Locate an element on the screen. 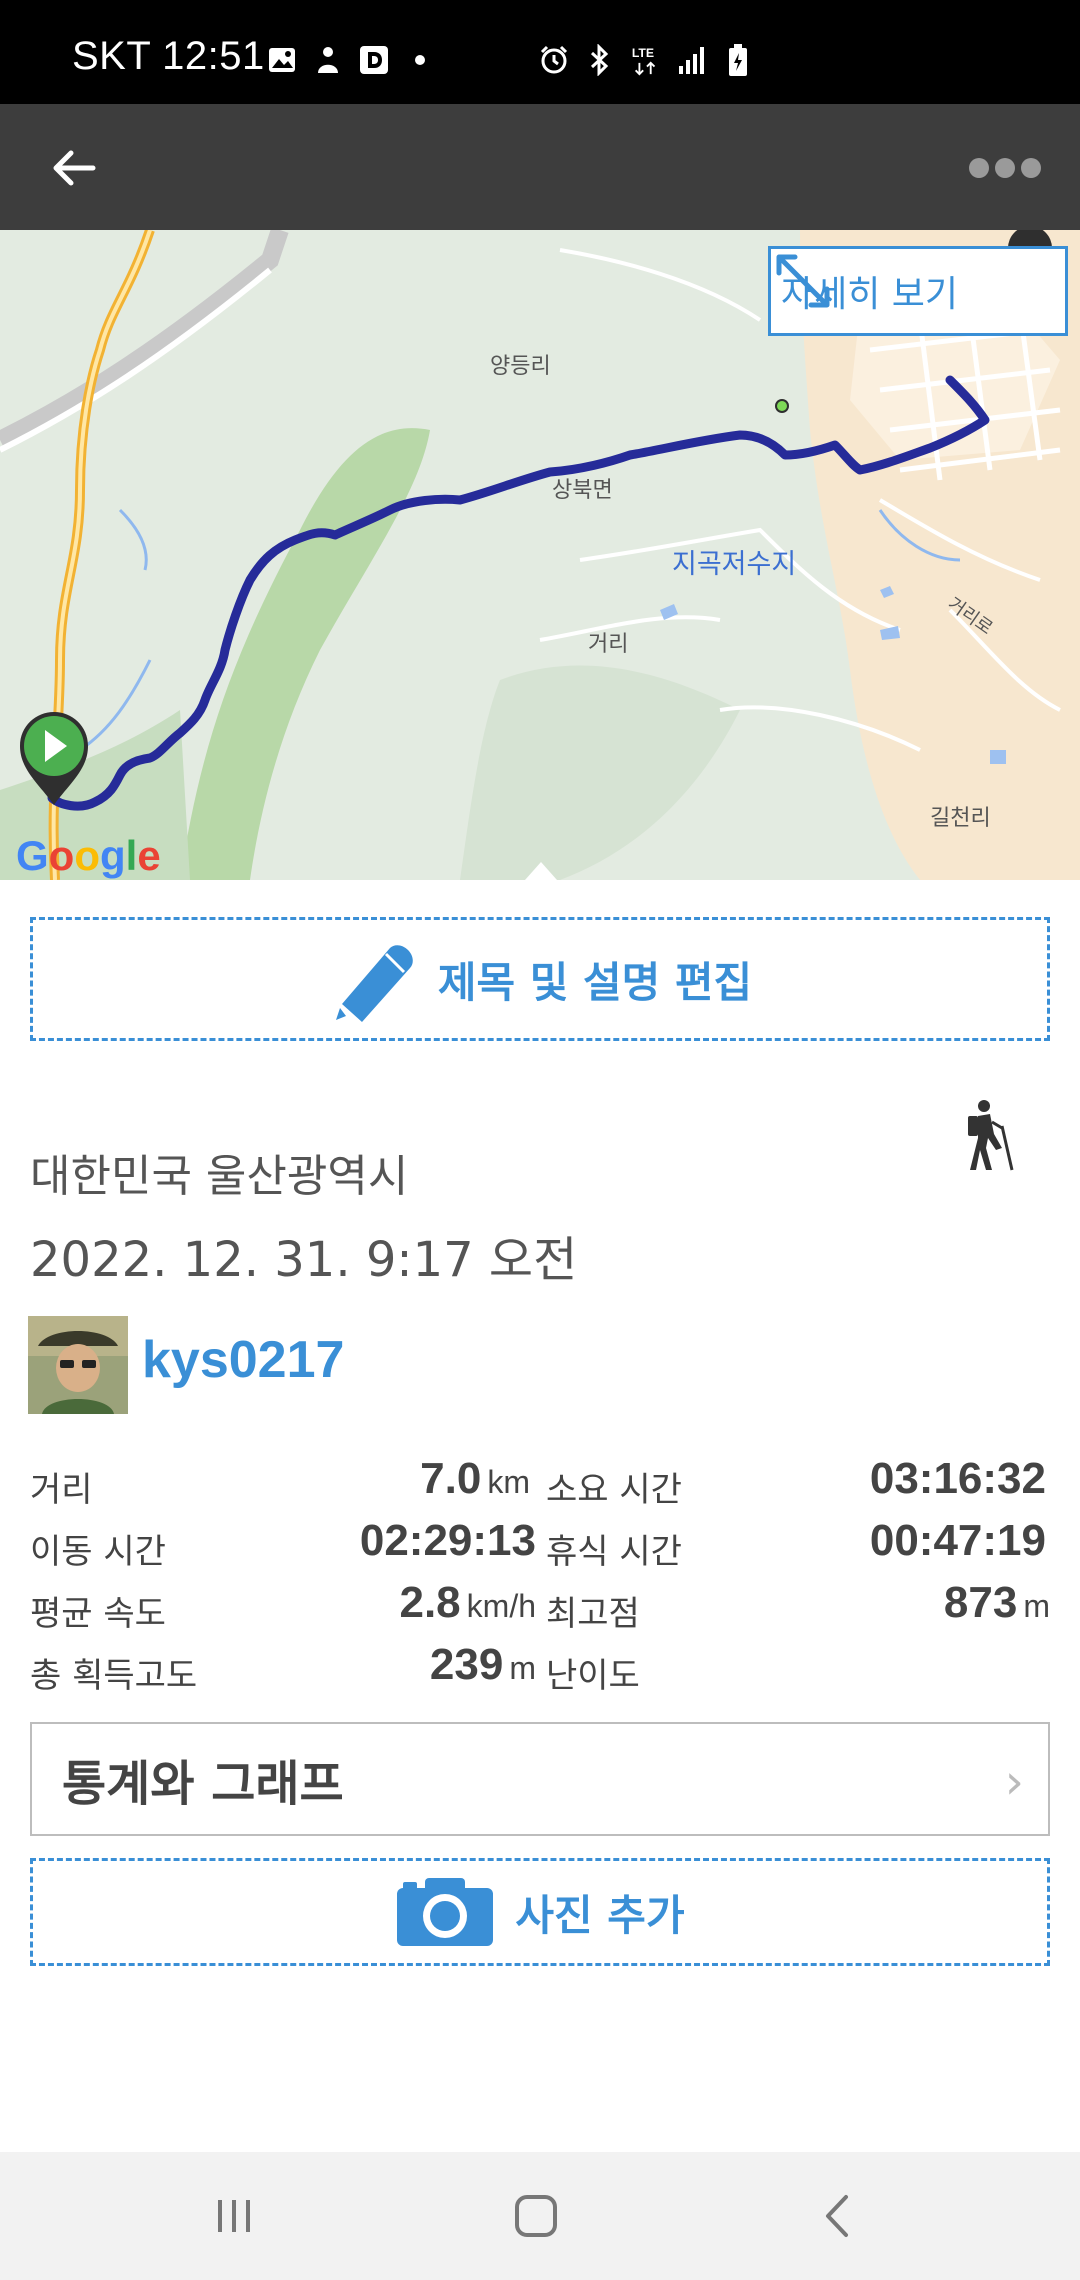  rest-time-label: 휴식 시간 is located at coordinates (614, 1552).